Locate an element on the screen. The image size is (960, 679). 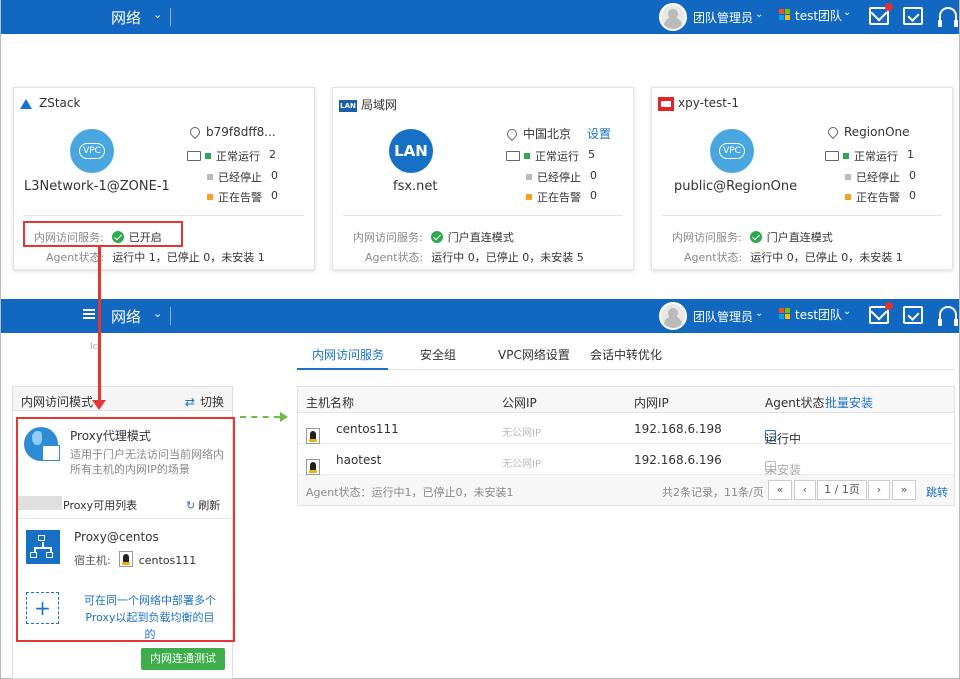
top-navbar-2: 网络 ⌄ 团队管理员 ⌄ test团队 ⌄ is located at coordinates (480, 316).